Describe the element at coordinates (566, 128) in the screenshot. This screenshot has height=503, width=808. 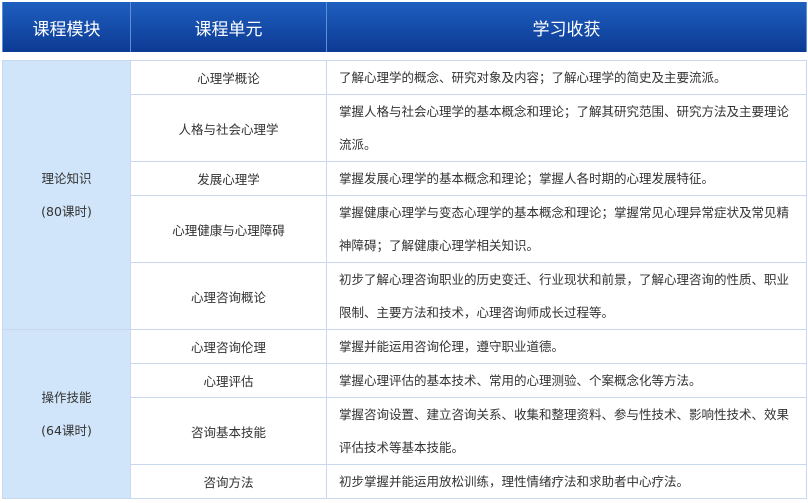
I see `outcome-cell: 掌握人格与社会心理学的基本概念和理论；了解其研究范围、研究方法及主要理论流派。` at that location.